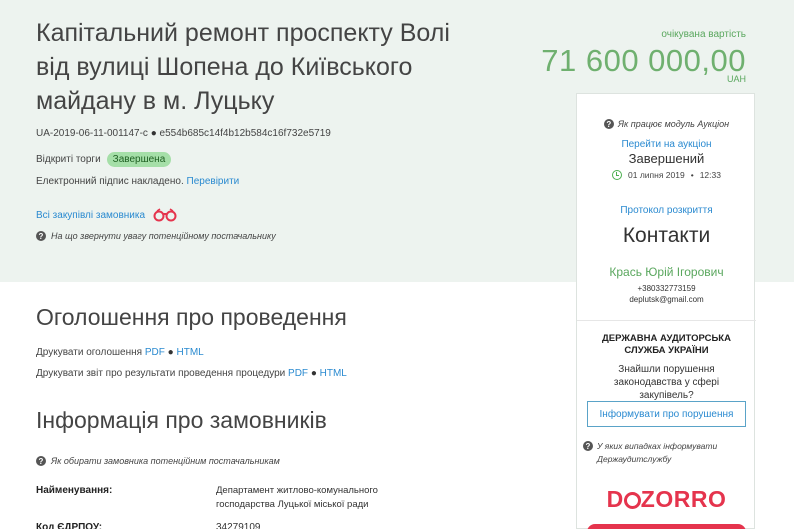  What do you see at coordinates (68, 159) in the screenshot?
I see `procedure-type: Відкриті торги` at bounding box center [68, 159].